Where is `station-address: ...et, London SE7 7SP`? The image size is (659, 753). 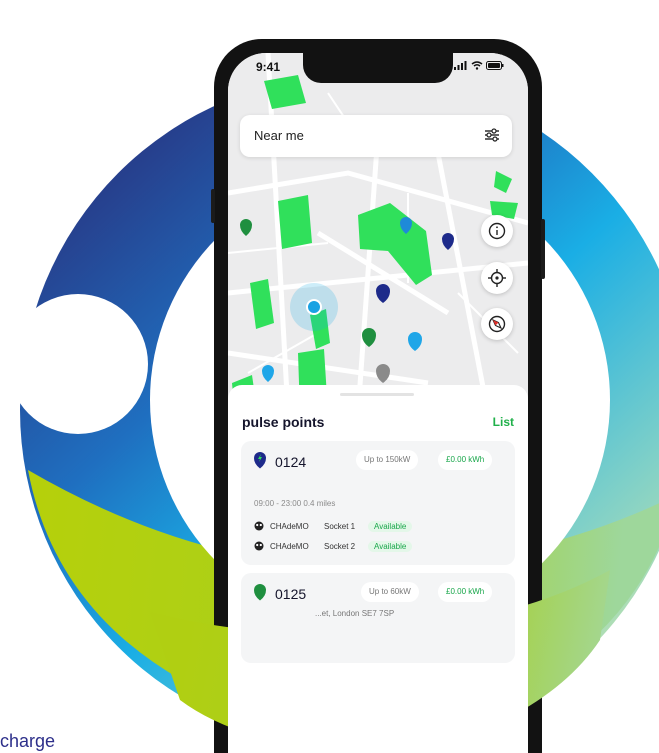
station-address: ...et, London SE7 7SP is located at coordinates (355, 613).